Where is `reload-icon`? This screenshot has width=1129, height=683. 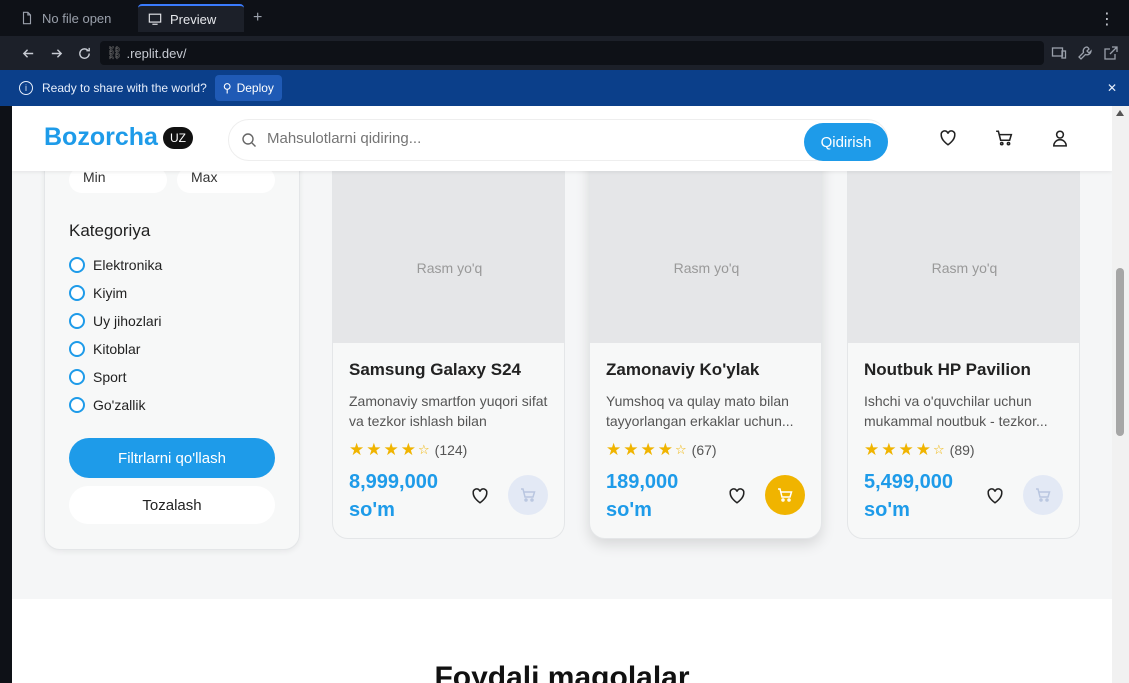 reload-icon is located at coordinates (84, 53).